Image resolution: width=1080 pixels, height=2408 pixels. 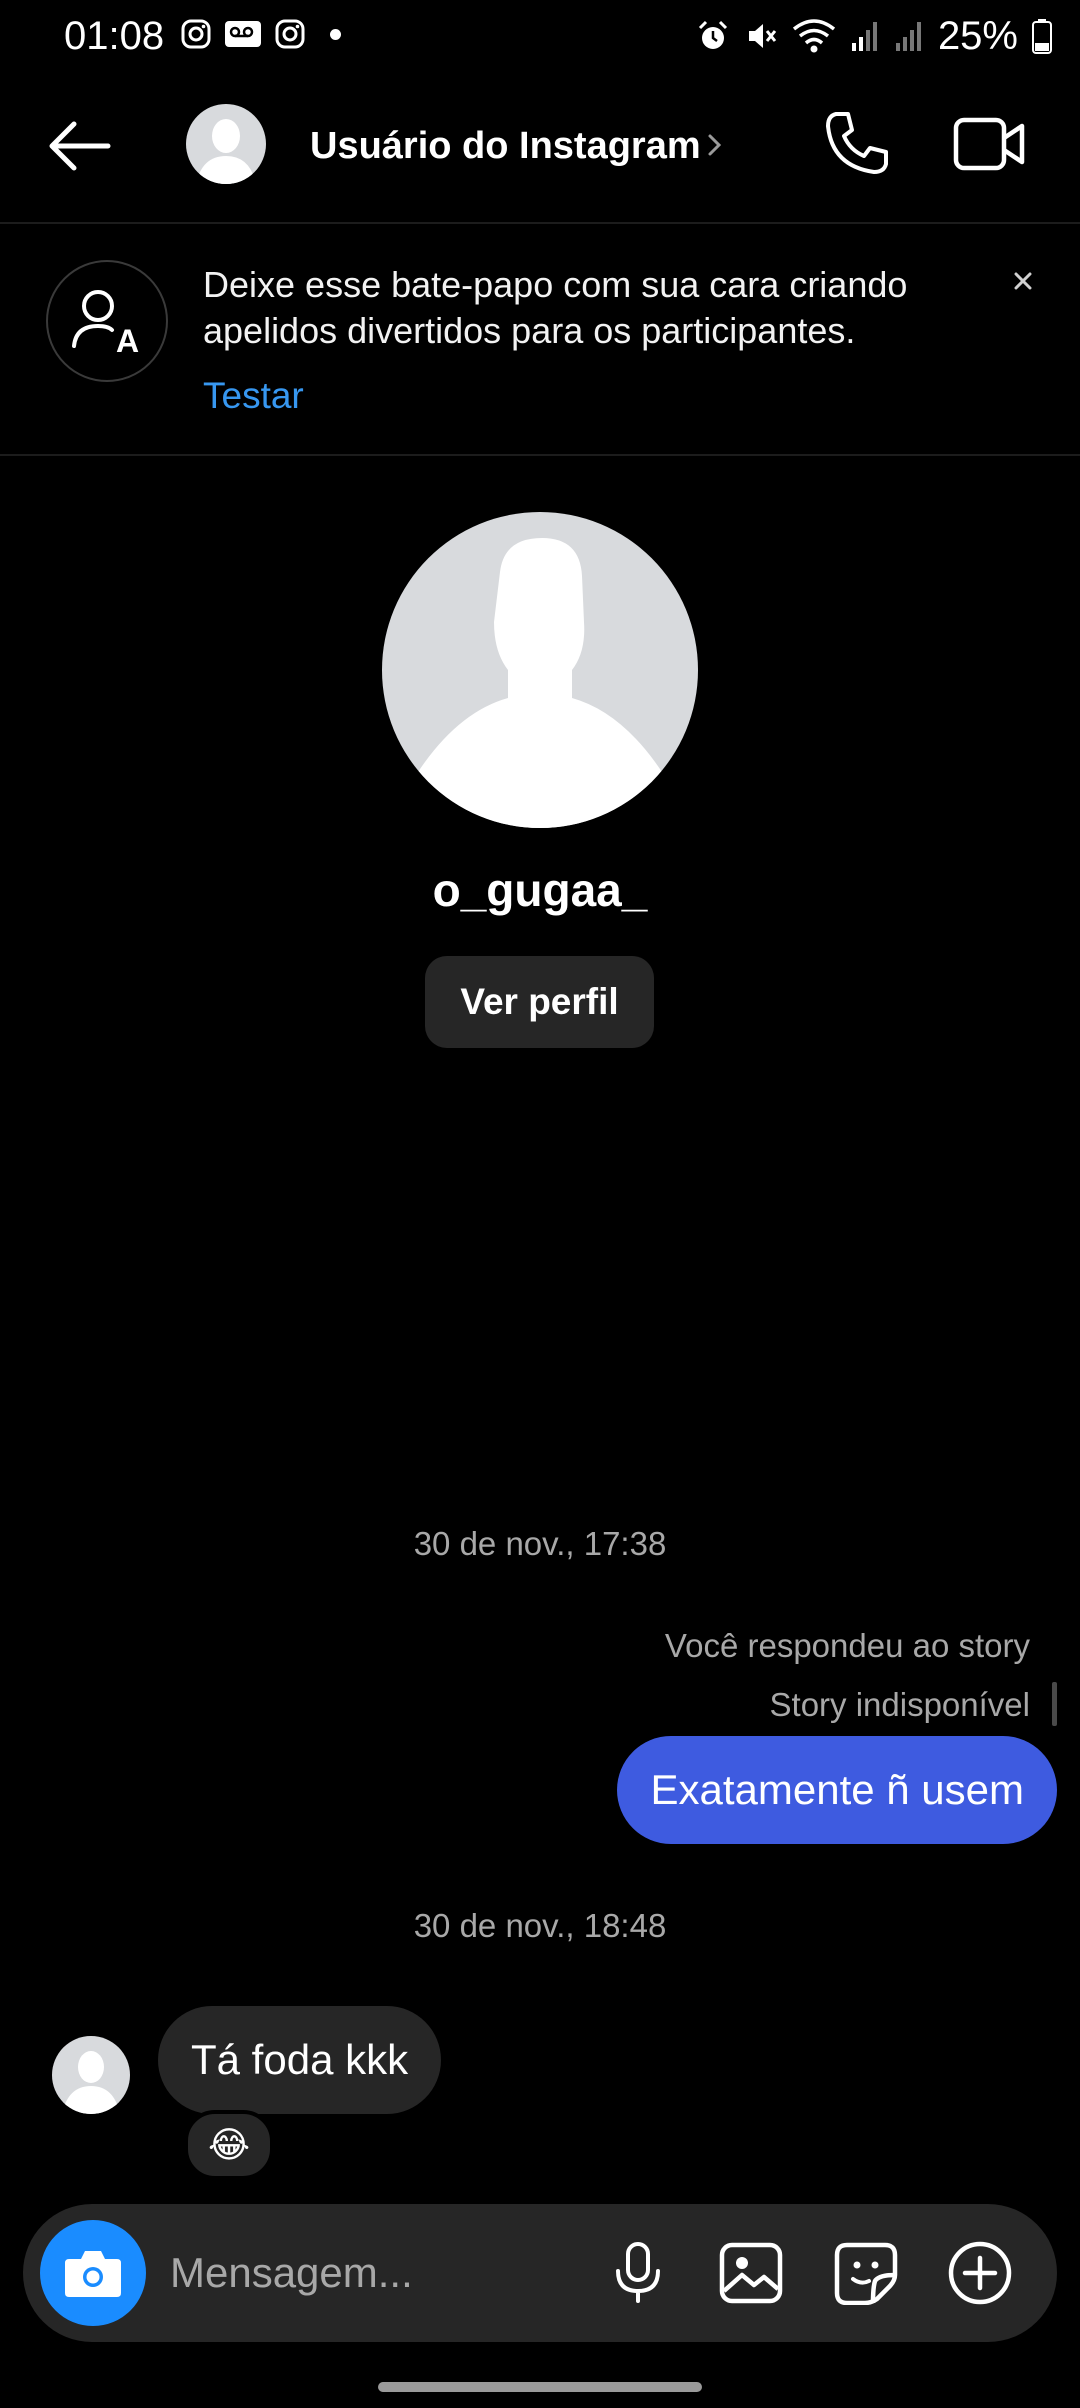 I want to click on notification-dot-icon, so click(x=335, y=34).